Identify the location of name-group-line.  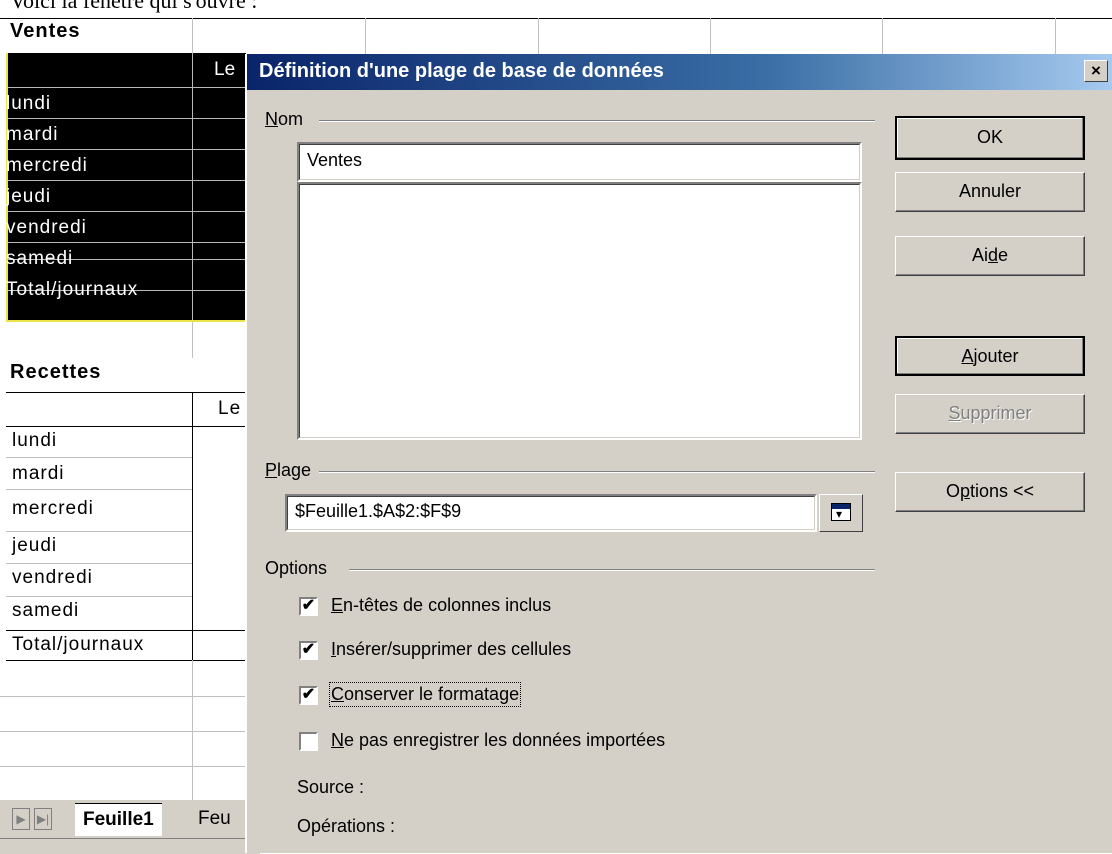
(597, 121).